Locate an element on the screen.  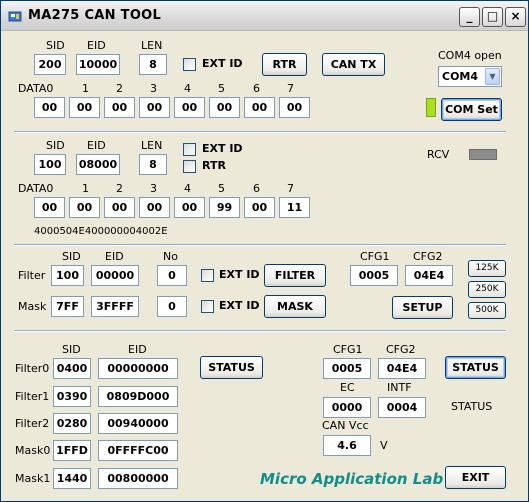
com-status-label: COM4 open is located at coordinates (470, 55).